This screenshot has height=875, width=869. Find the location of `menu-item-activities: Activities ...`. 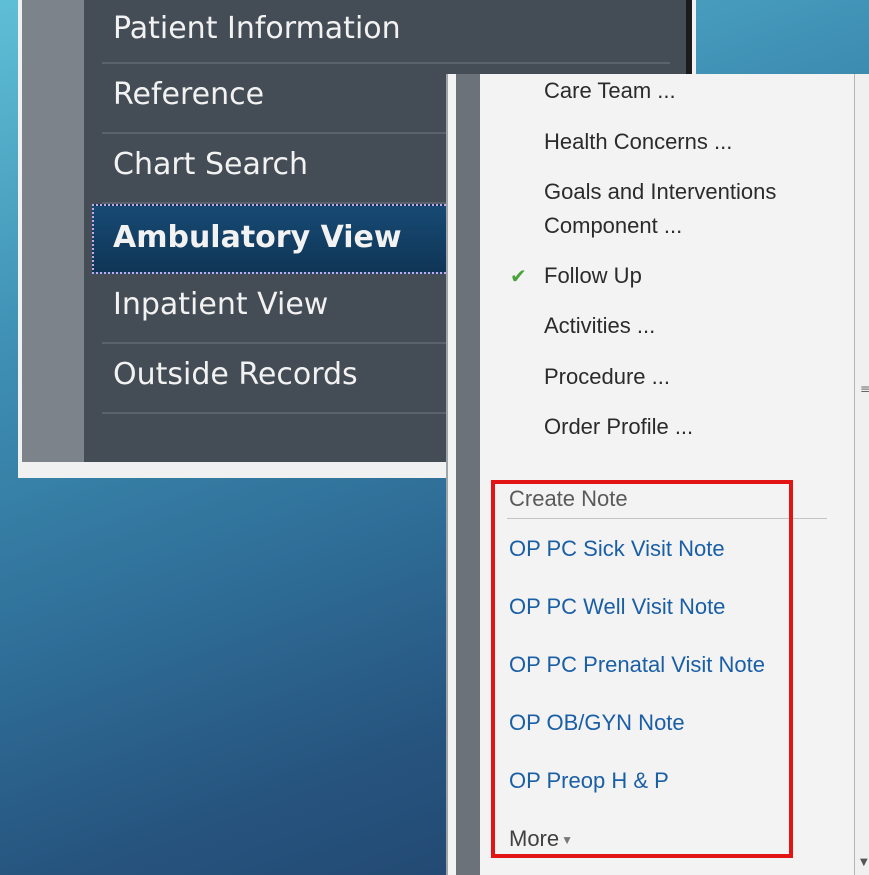

menu-item-activities: Activities ... is located at coordinates (599, 326).